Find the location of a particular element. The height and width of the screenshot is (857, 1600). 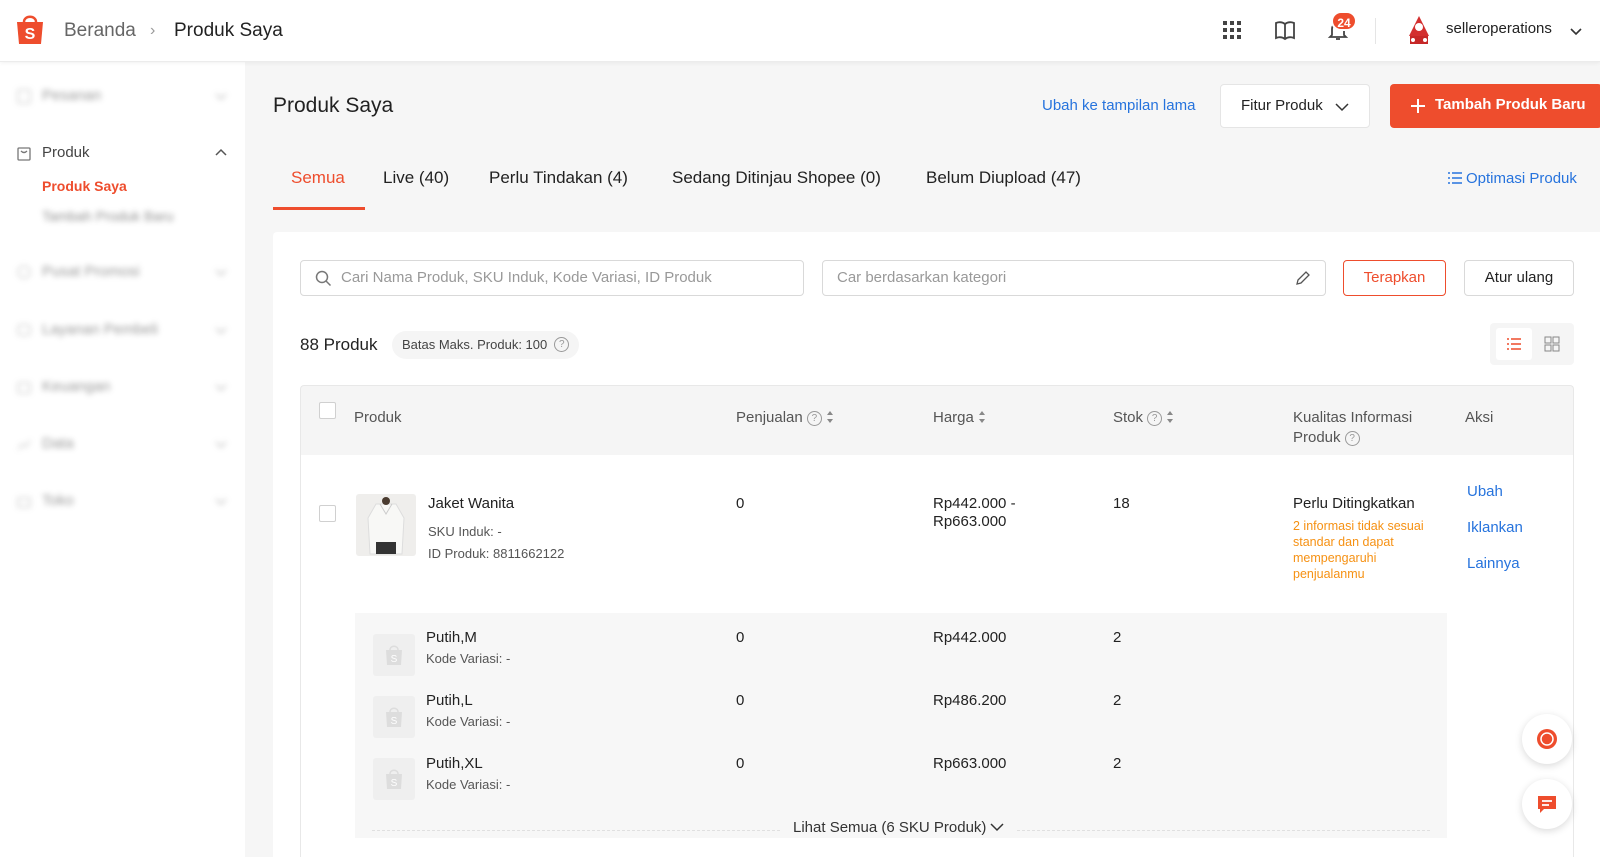

variation-price: Rp442.000 is located at coordinates (970, 637).